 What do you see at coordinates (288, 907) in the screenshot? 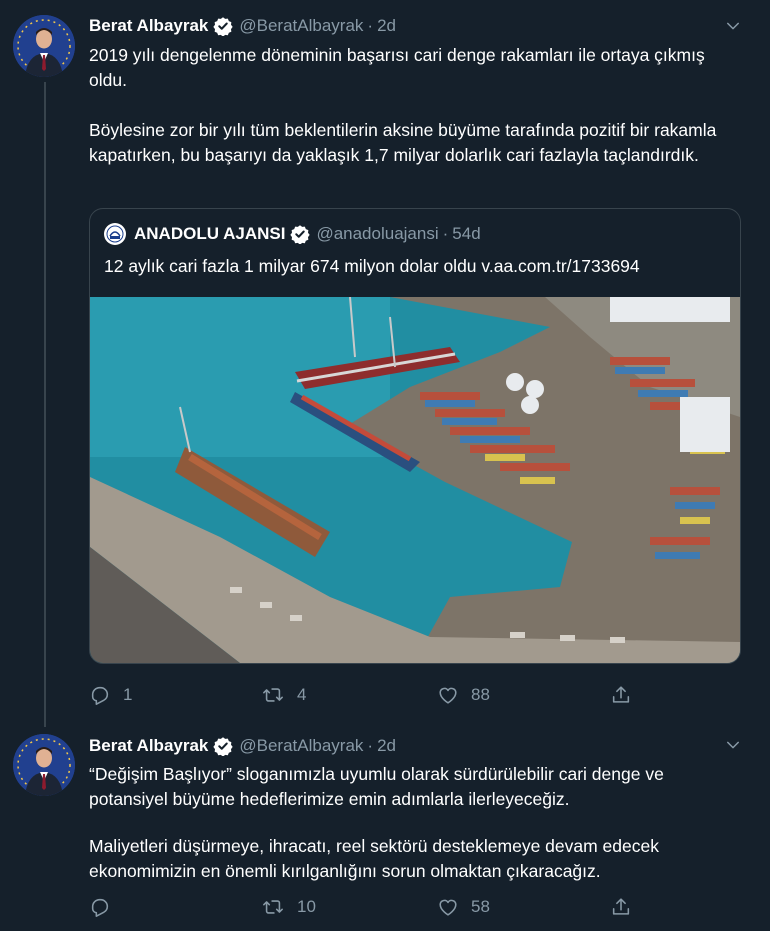
I see `retweet-button: 10` at bounding box center [288, 907].